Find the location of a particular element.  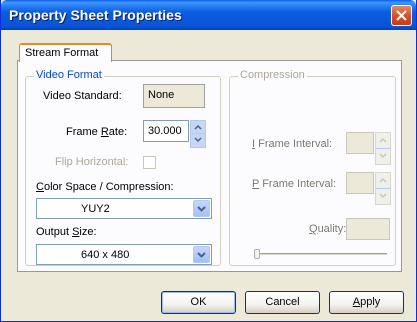

apply-button: Apply is located at coordinates (366, 302).